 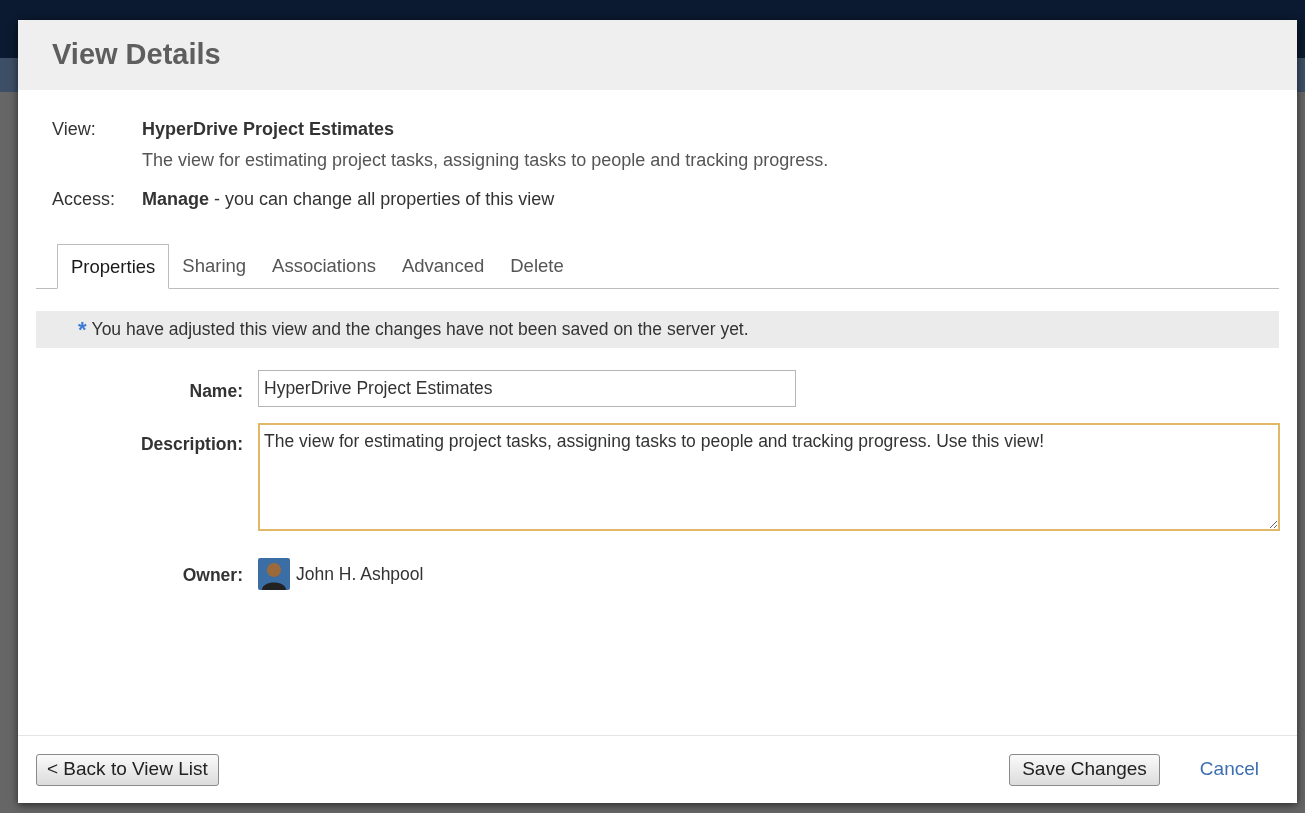 What do you see at coordinates (1084, 769) in the screenshot?
I see `save-changes-button: Save Changes` at bounding box center [1084, 769].